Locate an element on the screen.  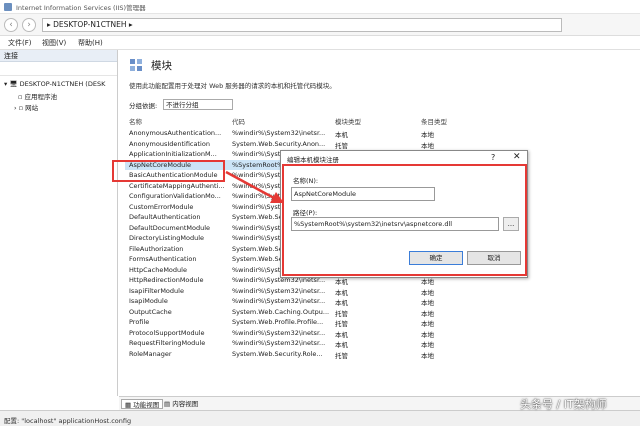
annotation-arrow-icon is located at coordinates (254, 186).